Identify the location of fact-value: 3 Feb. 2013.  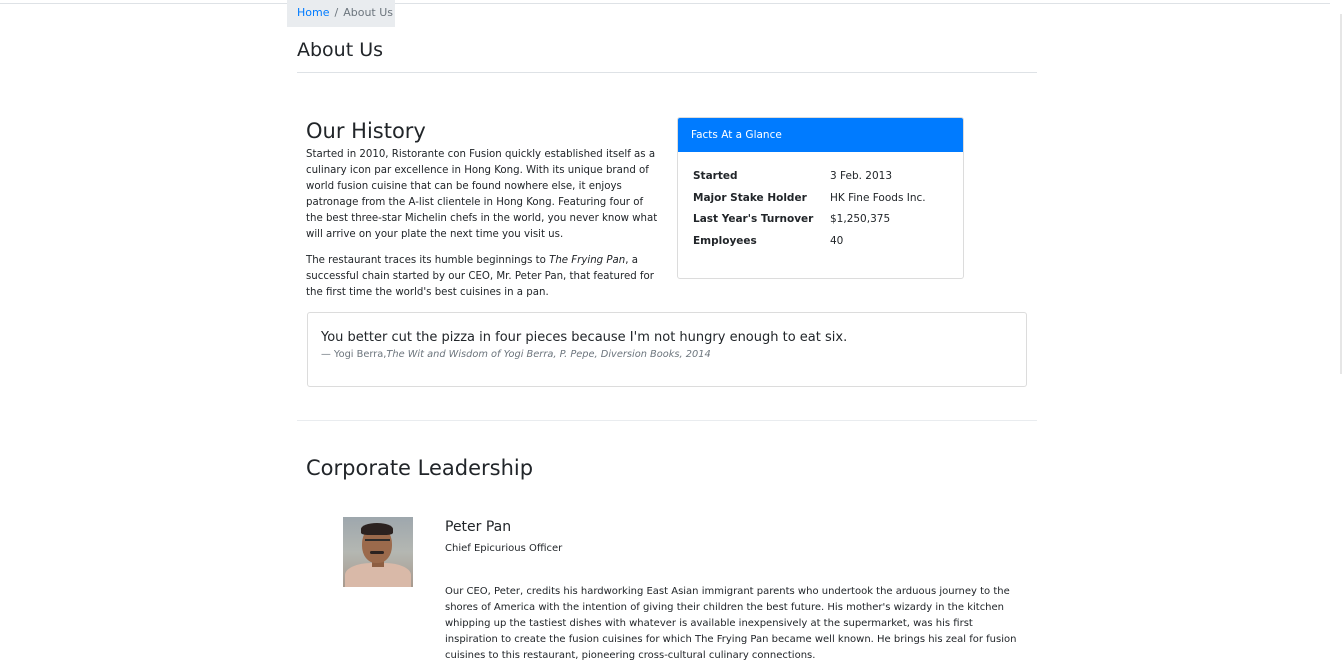
(861, 176).